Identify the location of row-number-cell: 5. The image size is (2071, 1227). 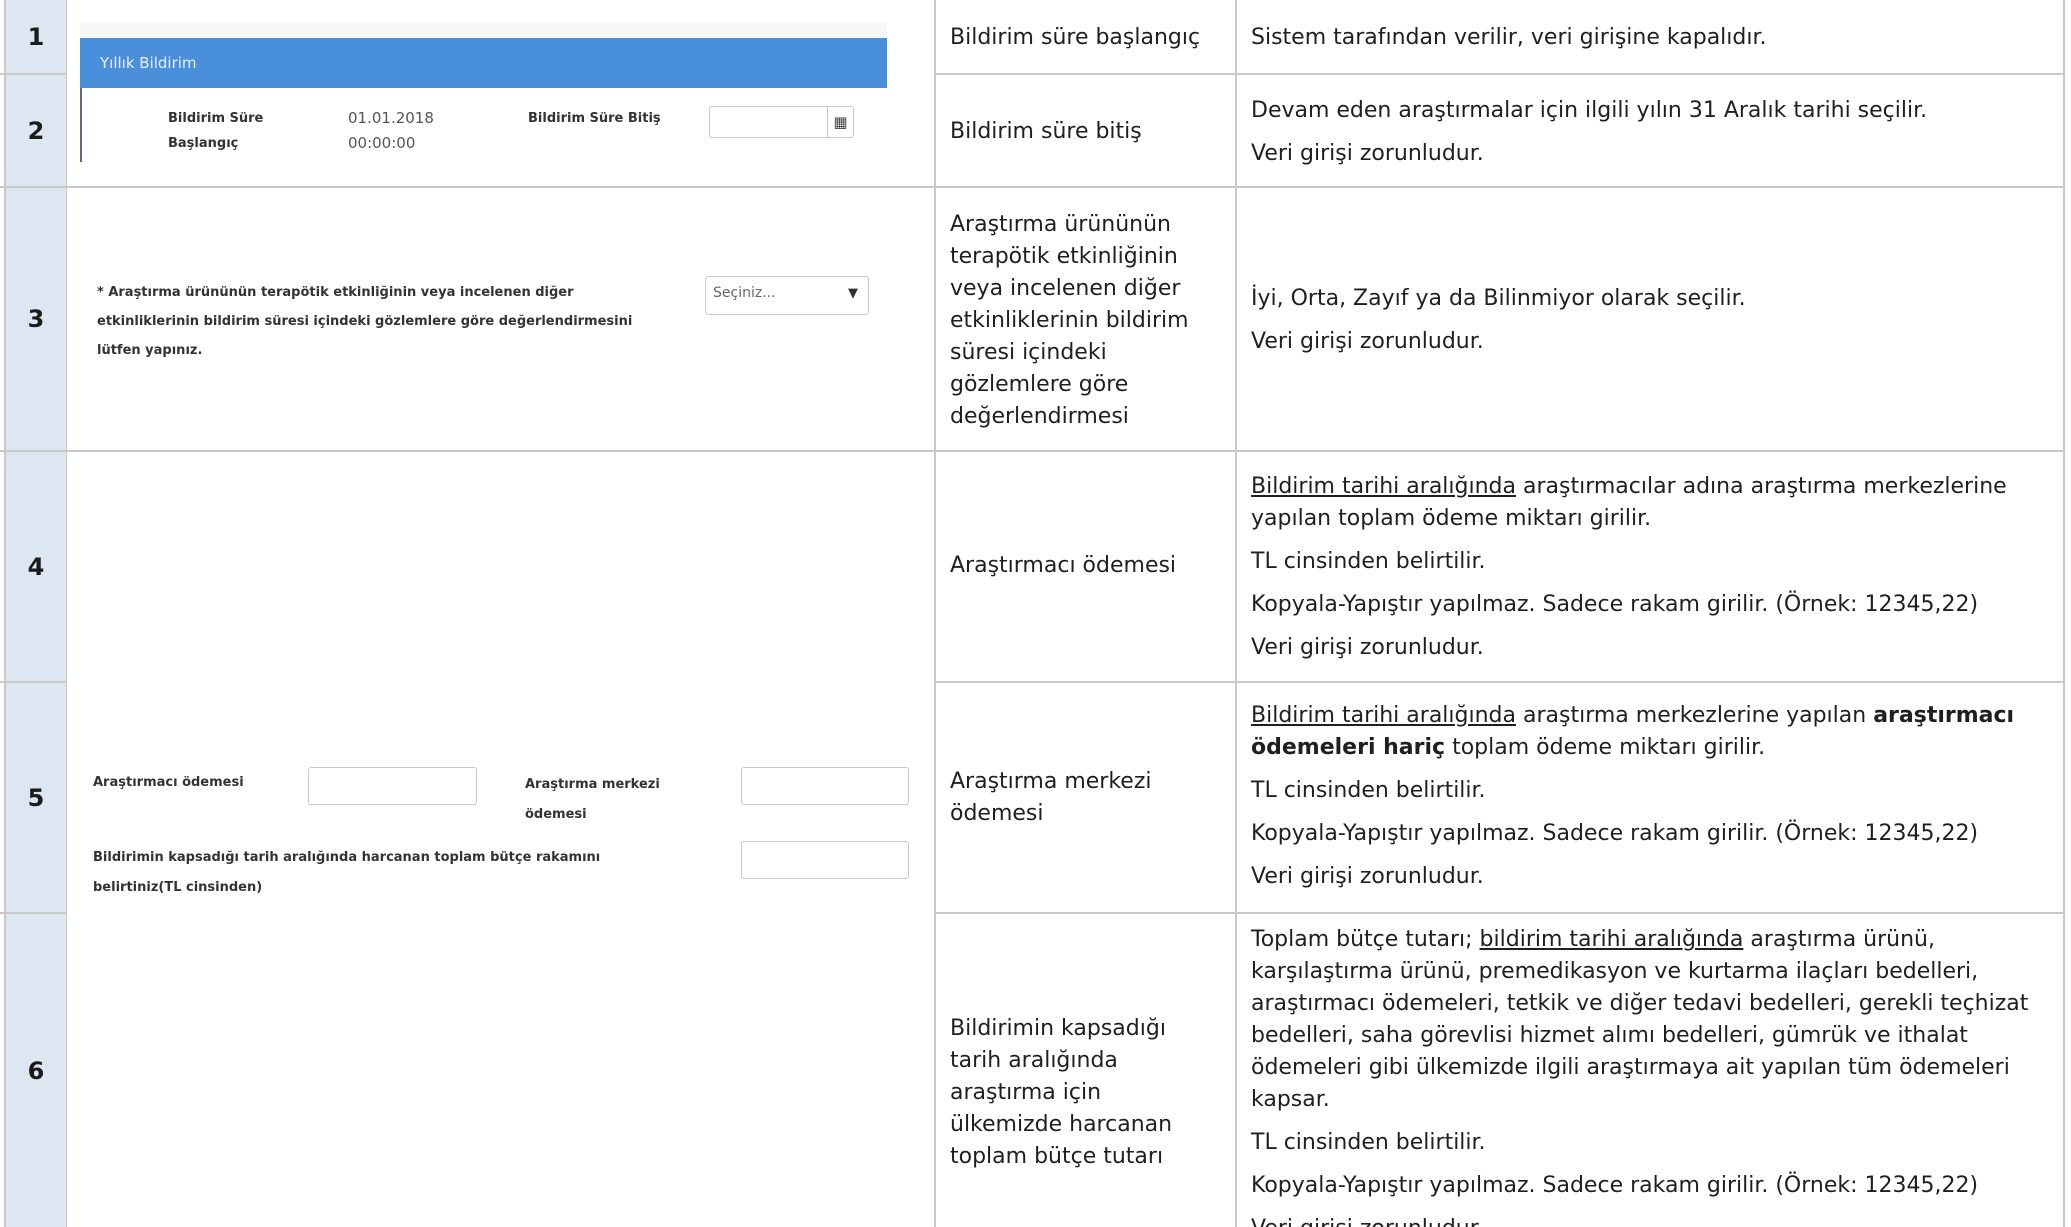
(36, 797).